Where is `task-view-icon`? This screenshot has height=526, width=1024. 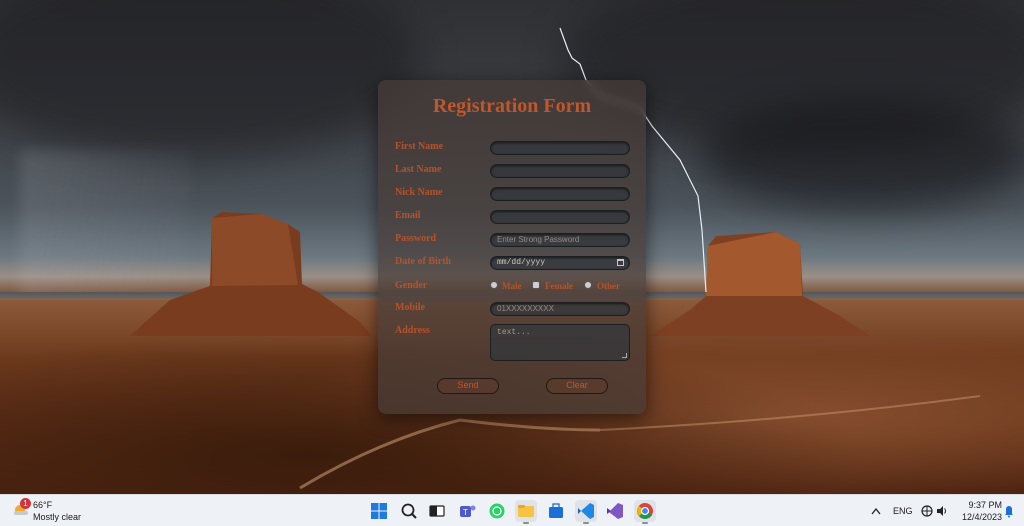
task-view-icon is located at coordinates (437, 511).